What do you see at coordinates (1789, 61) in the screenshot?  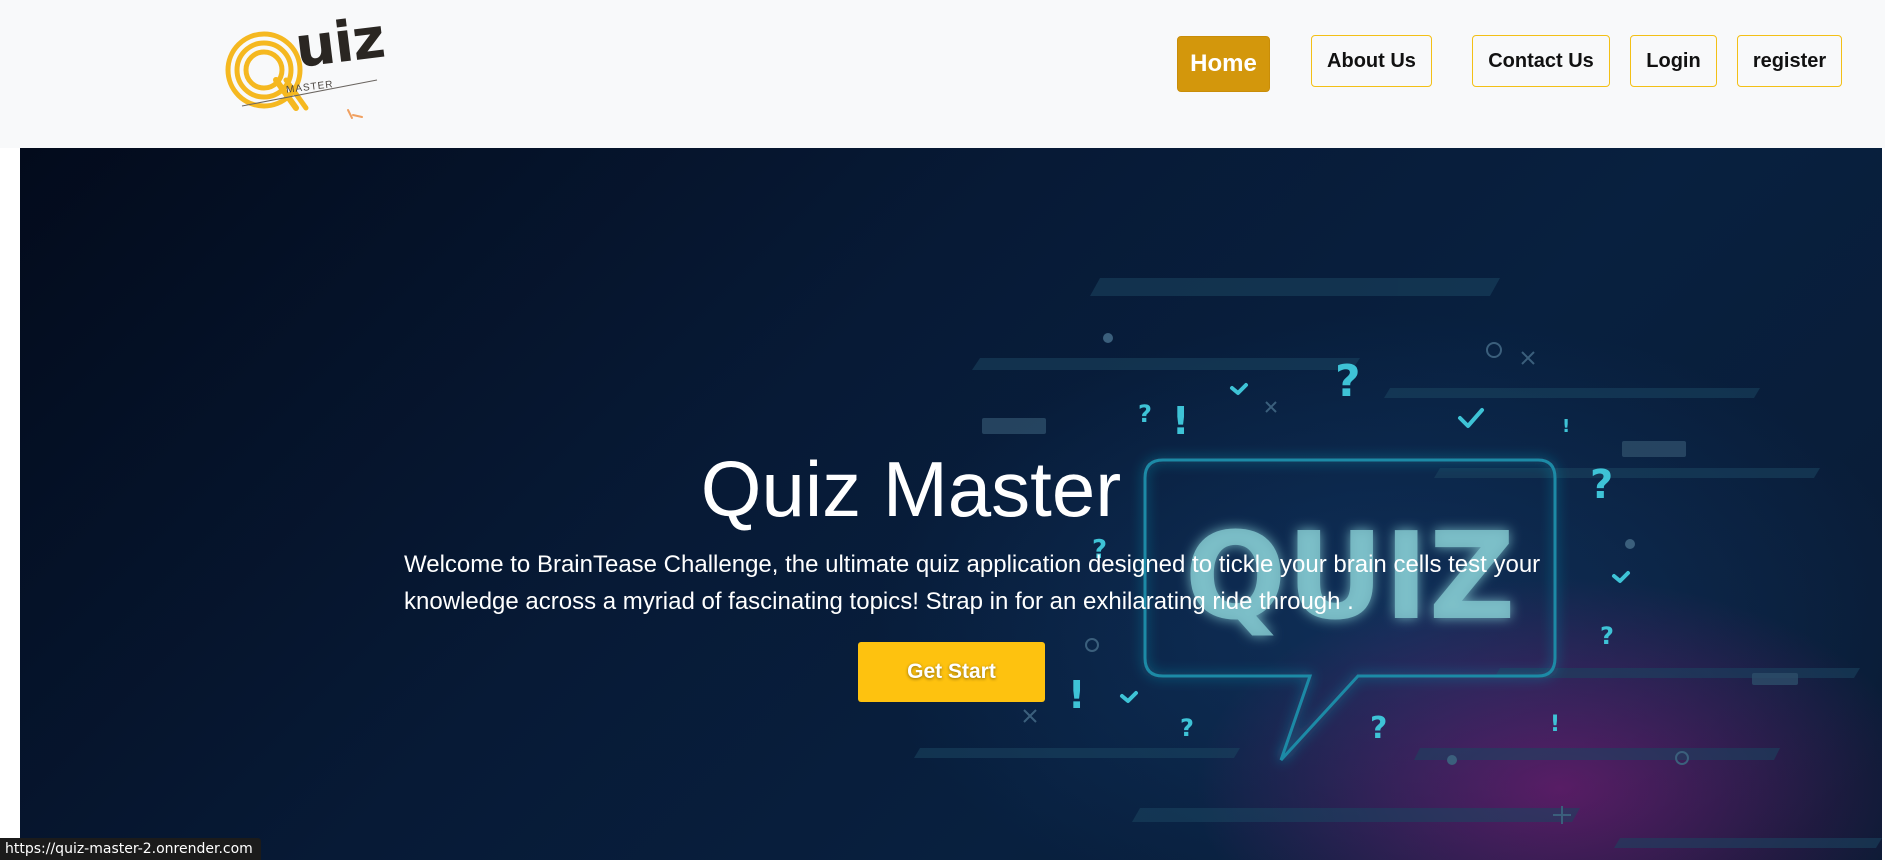 I see `nav-register-button: register` at bounding box center [1789, 61].